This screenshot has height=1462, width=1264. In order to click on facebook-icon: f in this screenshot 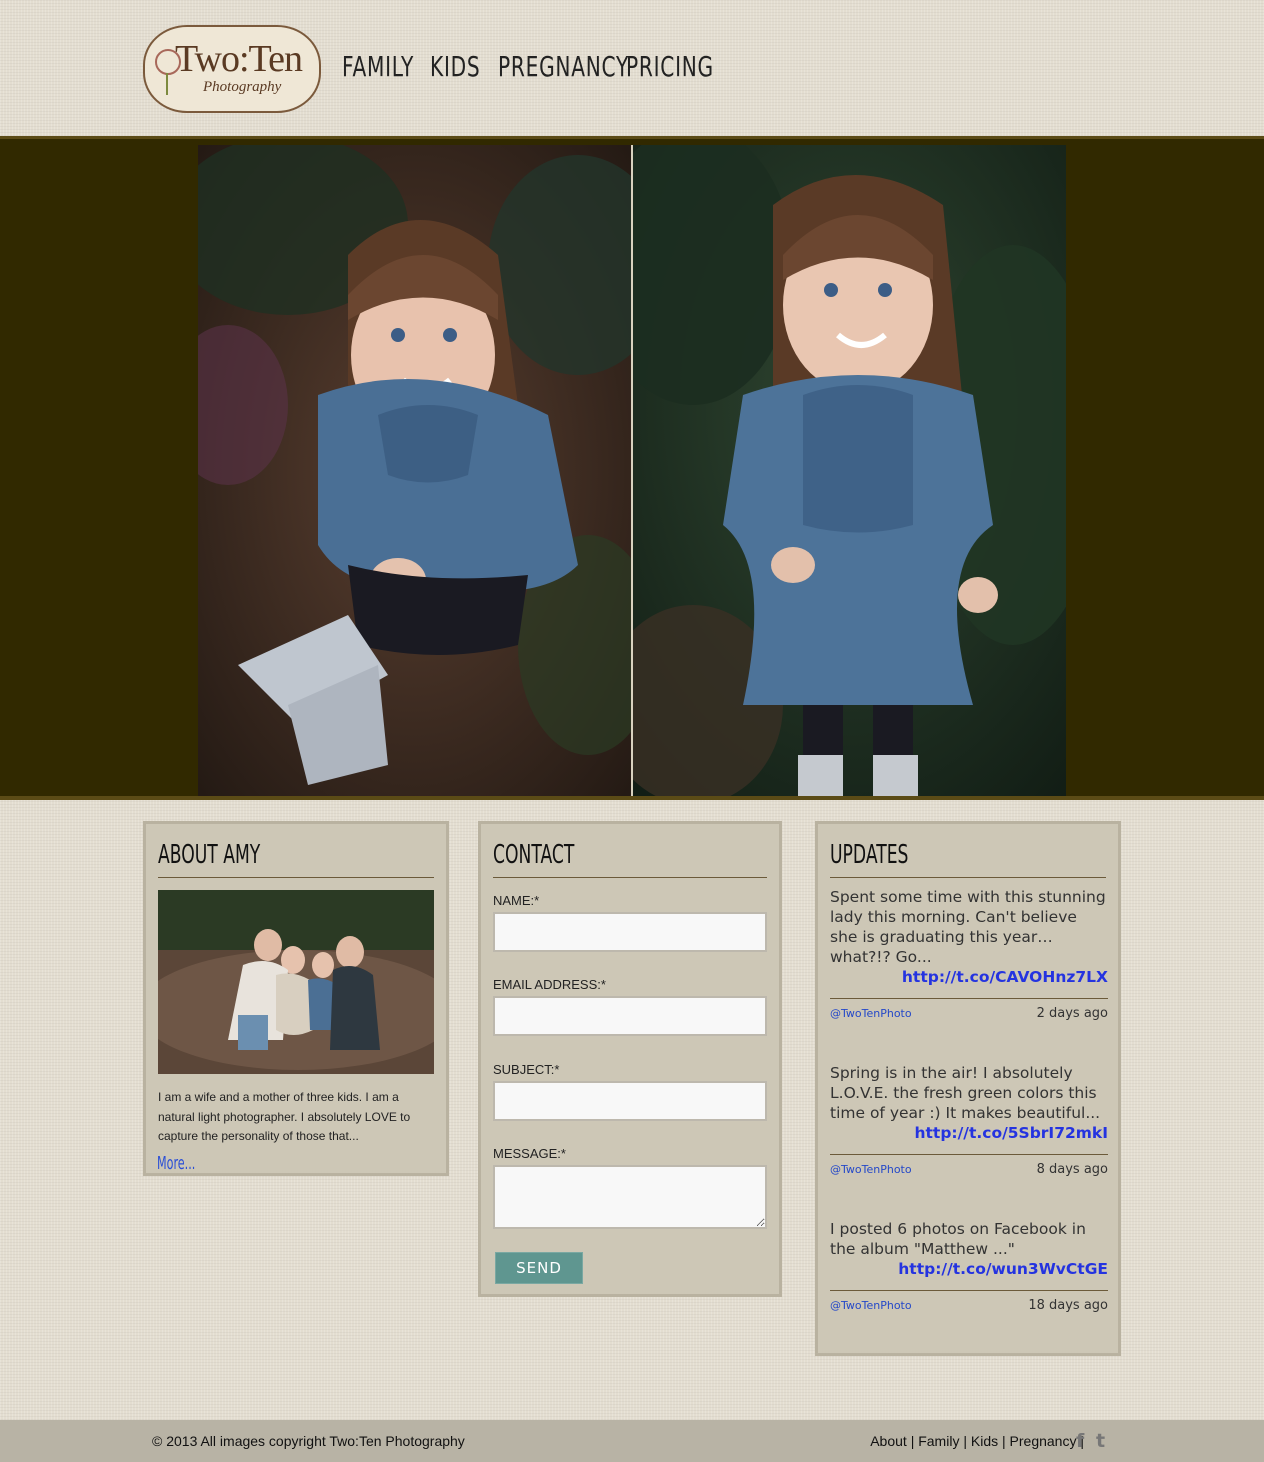, I will do `click(1083, 1441)`.